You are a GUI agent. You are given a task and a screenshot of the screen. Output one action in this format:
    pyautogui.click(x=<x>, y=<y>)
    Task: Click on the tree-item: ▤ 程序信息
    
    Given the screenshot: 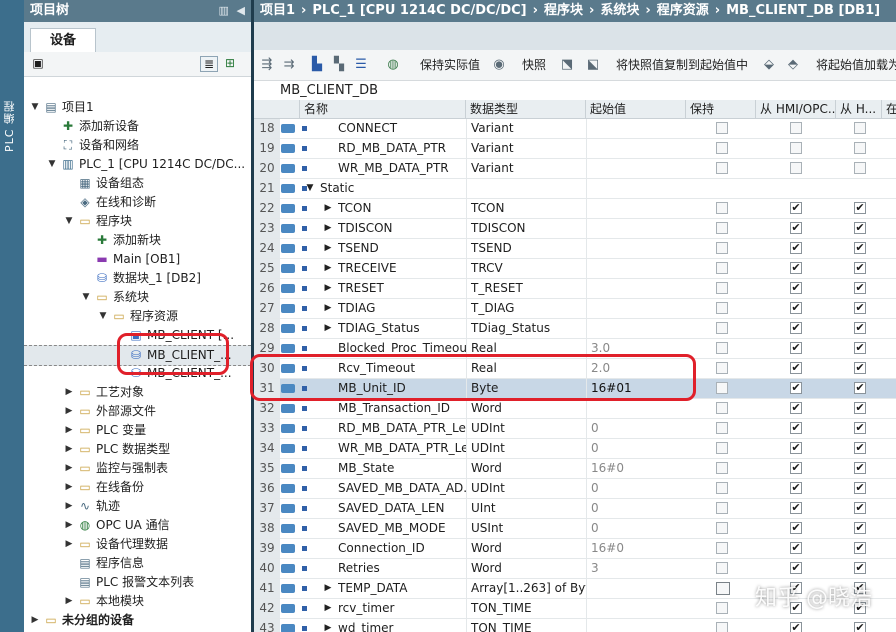 What is the action you would take?
    pyautogui.click(x=137, y=563)
    